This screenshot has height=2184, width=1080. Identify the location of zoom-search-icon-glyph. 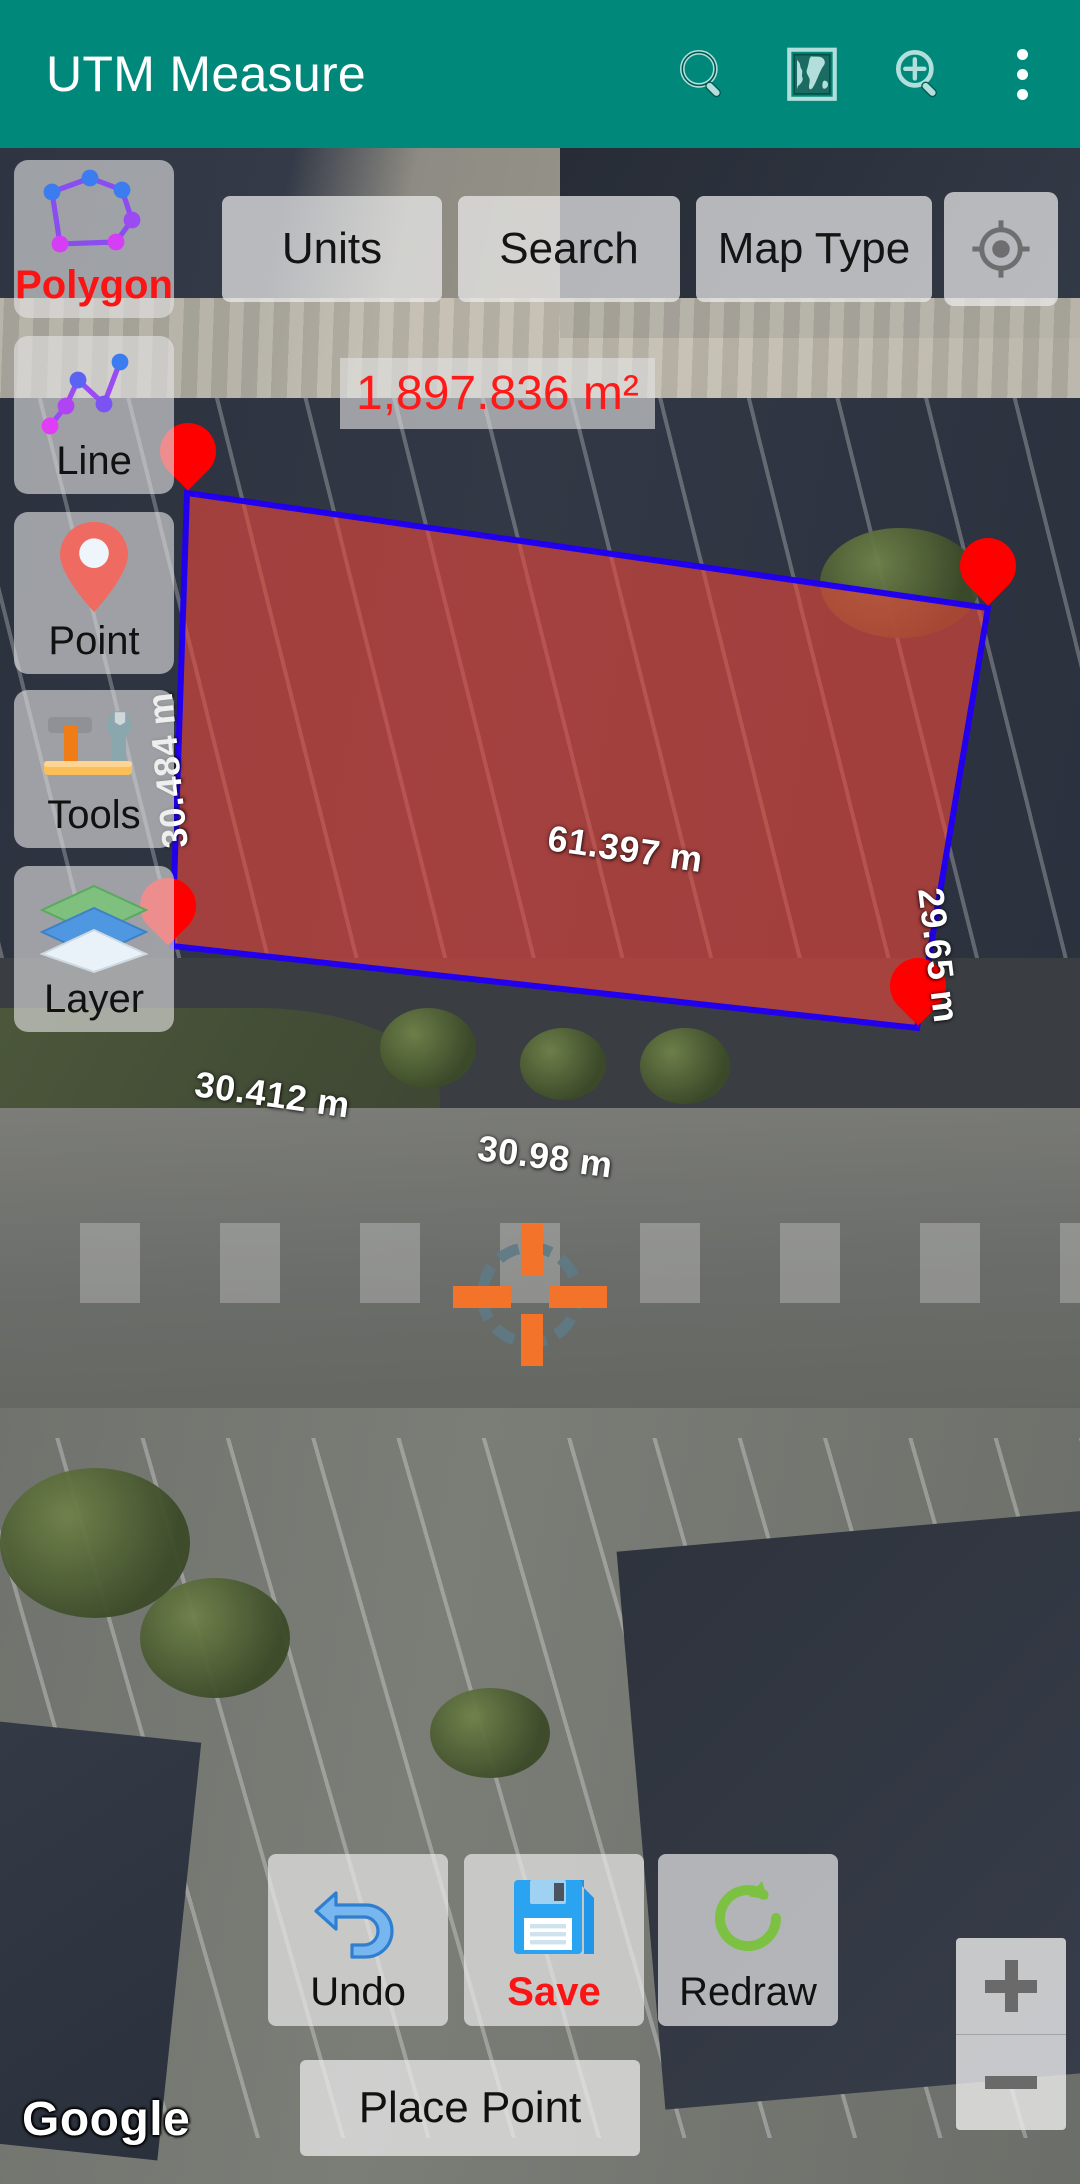
(916, 73).